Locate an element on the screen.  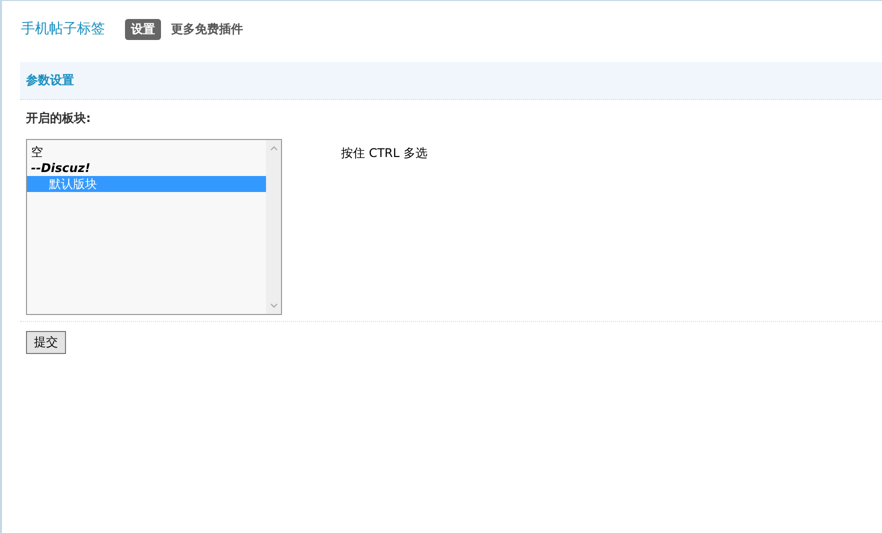
scroll-up-icon is located at coordinates (274, 148).